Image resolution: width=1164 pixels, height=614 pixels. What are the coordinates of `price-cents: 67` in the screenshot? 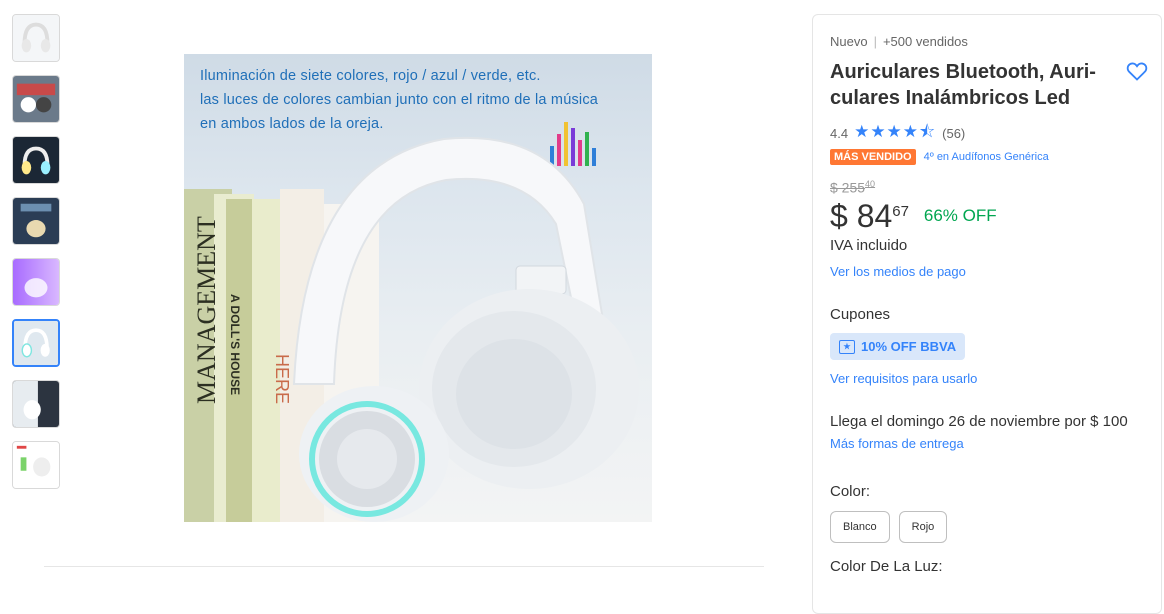 It's located at (900, 211).